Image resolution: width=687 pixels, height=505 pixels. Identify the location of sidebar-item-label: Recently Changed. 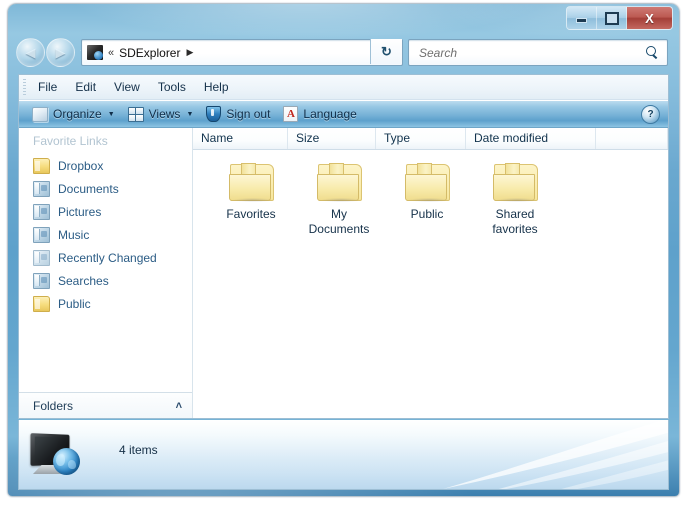
(107, 257).